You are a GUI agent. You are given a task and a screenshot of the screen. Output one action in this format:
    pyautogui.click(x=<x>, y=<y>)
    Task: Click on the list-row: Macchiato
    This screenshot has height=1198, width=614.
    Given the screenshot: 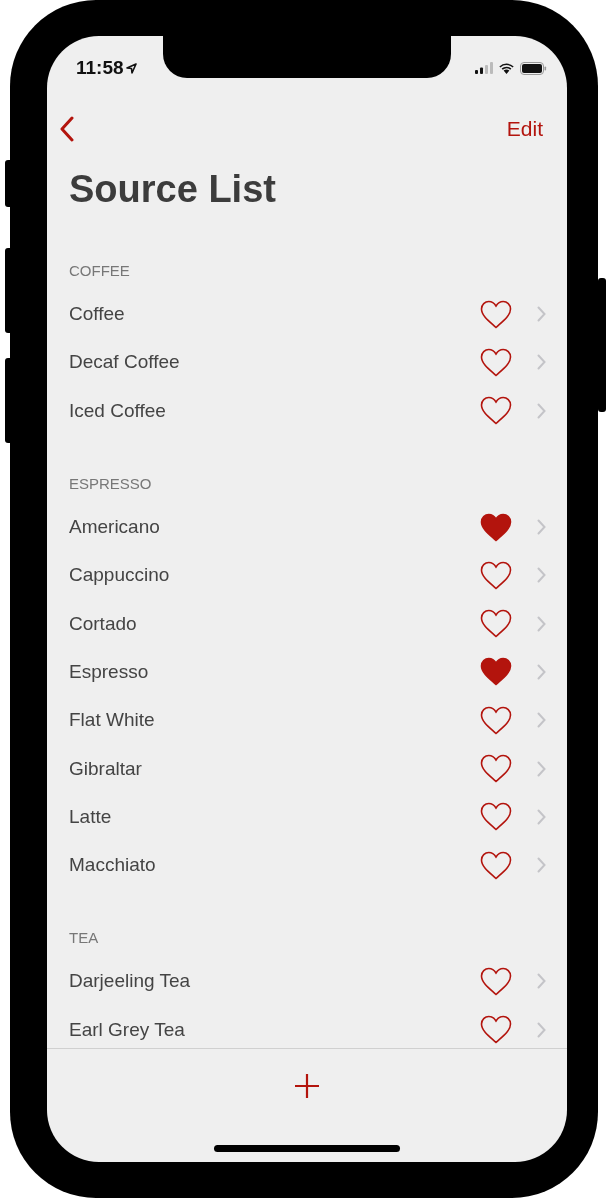 What is the action you would take?
    pyautogui.click(x=307, y=865)
    